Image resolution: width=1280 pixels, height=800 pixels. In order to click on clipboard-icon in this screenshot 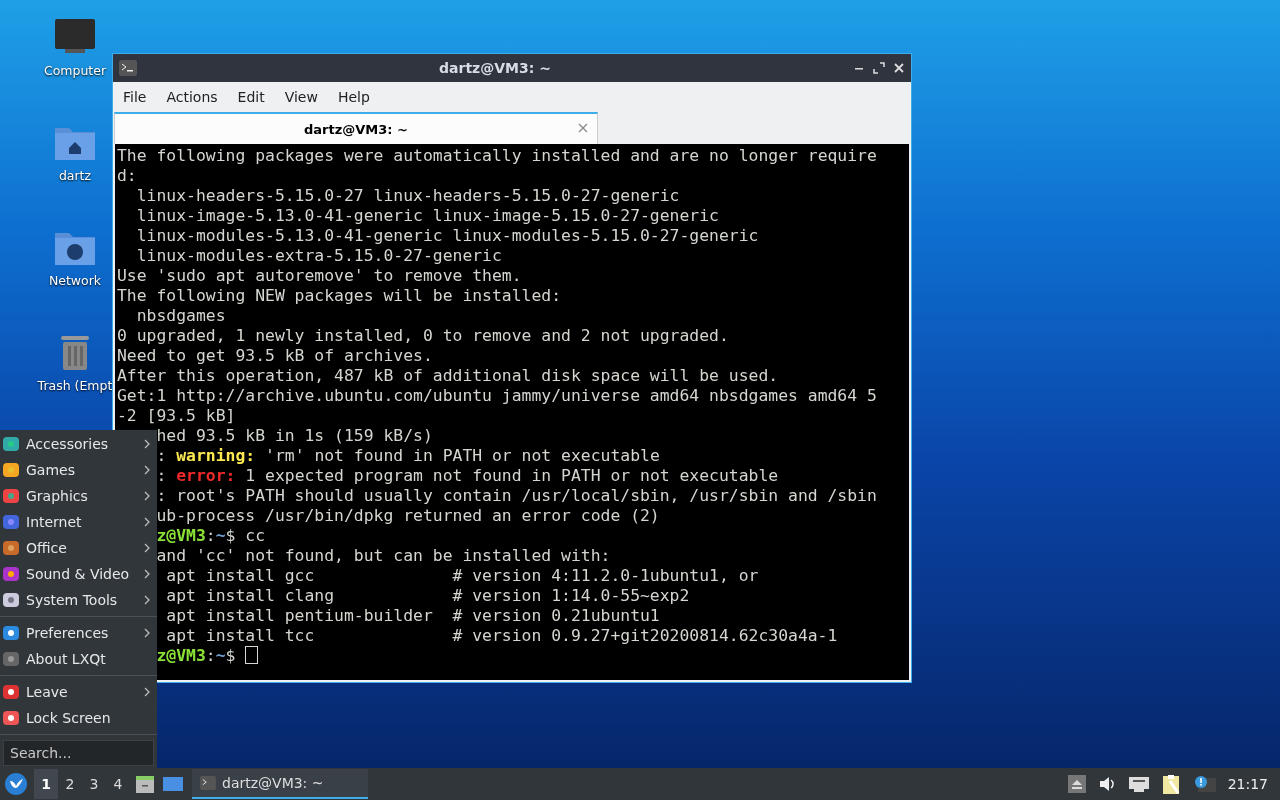, I will do `click(1171, 784)`.